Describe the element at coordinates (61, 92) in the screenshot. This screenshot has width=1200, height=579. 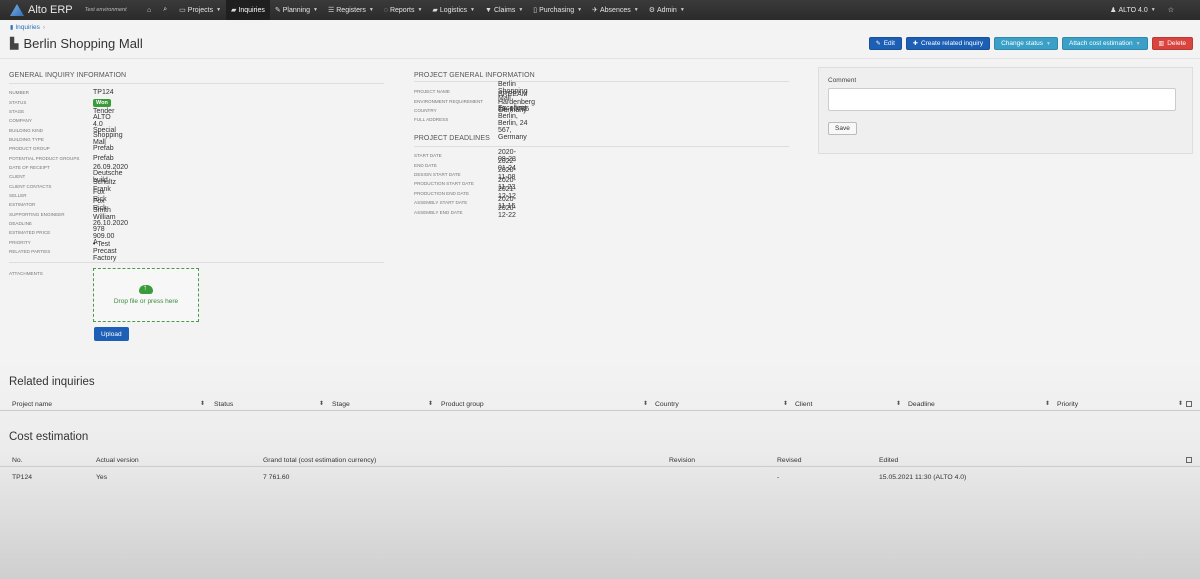
I see `field-row: NUMBER TP124` at that location.